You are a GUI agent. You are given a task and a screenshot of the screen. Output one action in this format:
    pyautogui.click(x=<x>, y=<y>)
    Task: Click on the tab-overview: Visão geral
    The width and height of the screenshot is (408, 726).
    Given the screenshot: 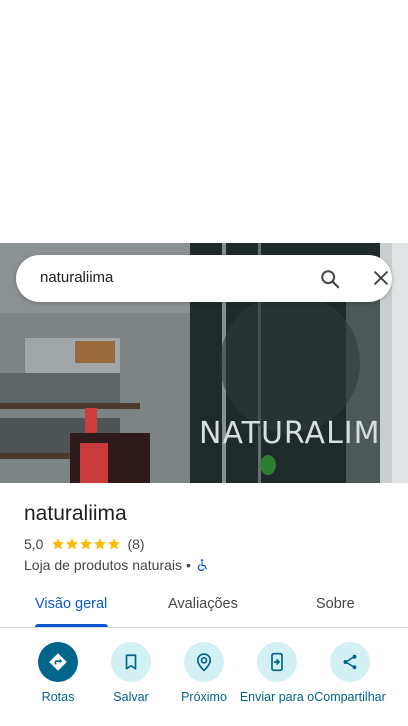 What is the action you would take?
    pyautogui.click(x=71, y=604)
    